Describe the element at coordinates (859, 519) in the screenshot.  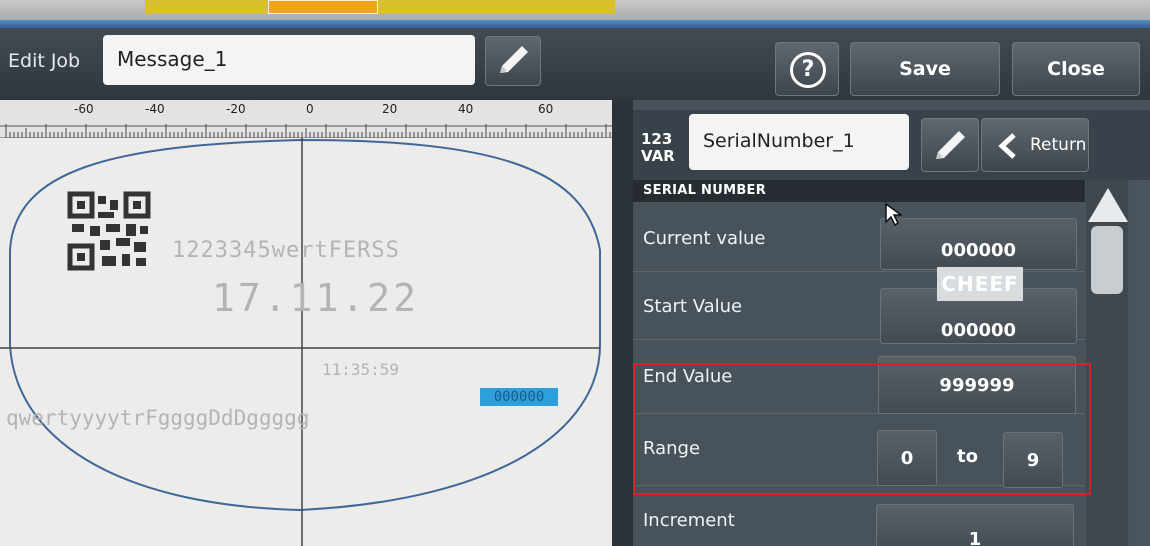
I see `increment-row: Increment 1` at that location.